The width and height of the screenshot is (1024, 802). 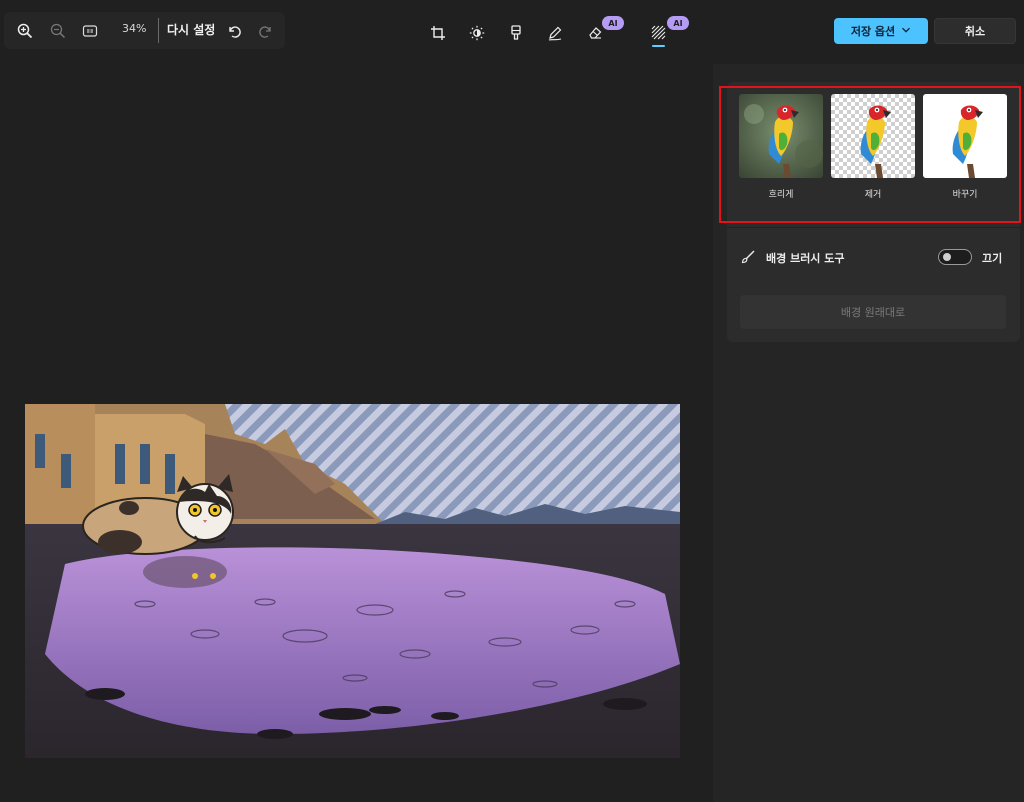 I want to click on brush-tool-toggle, so click(x=955, y=257).